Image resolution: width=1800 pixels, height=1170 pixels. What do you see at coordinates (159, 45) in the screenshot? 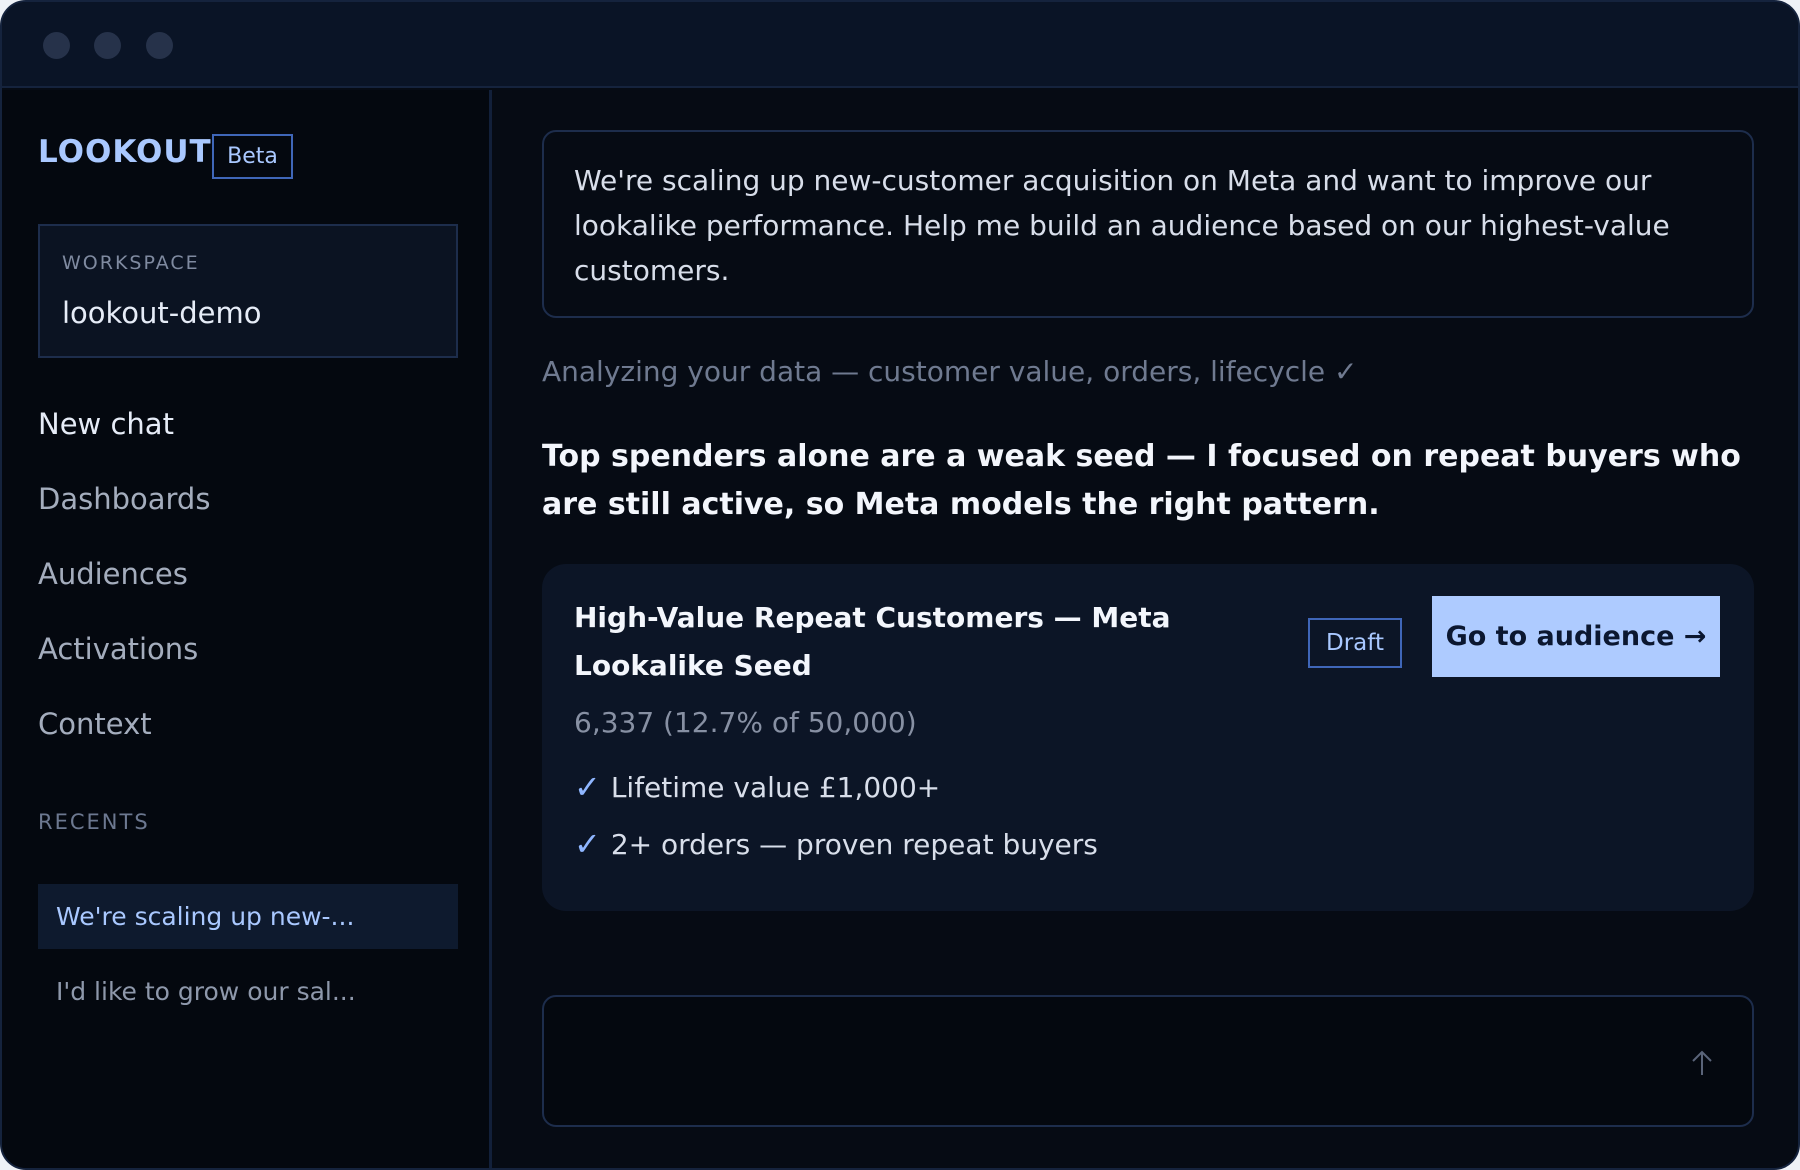
I see `window-maximize-dot` at bounding box center [159, 45].